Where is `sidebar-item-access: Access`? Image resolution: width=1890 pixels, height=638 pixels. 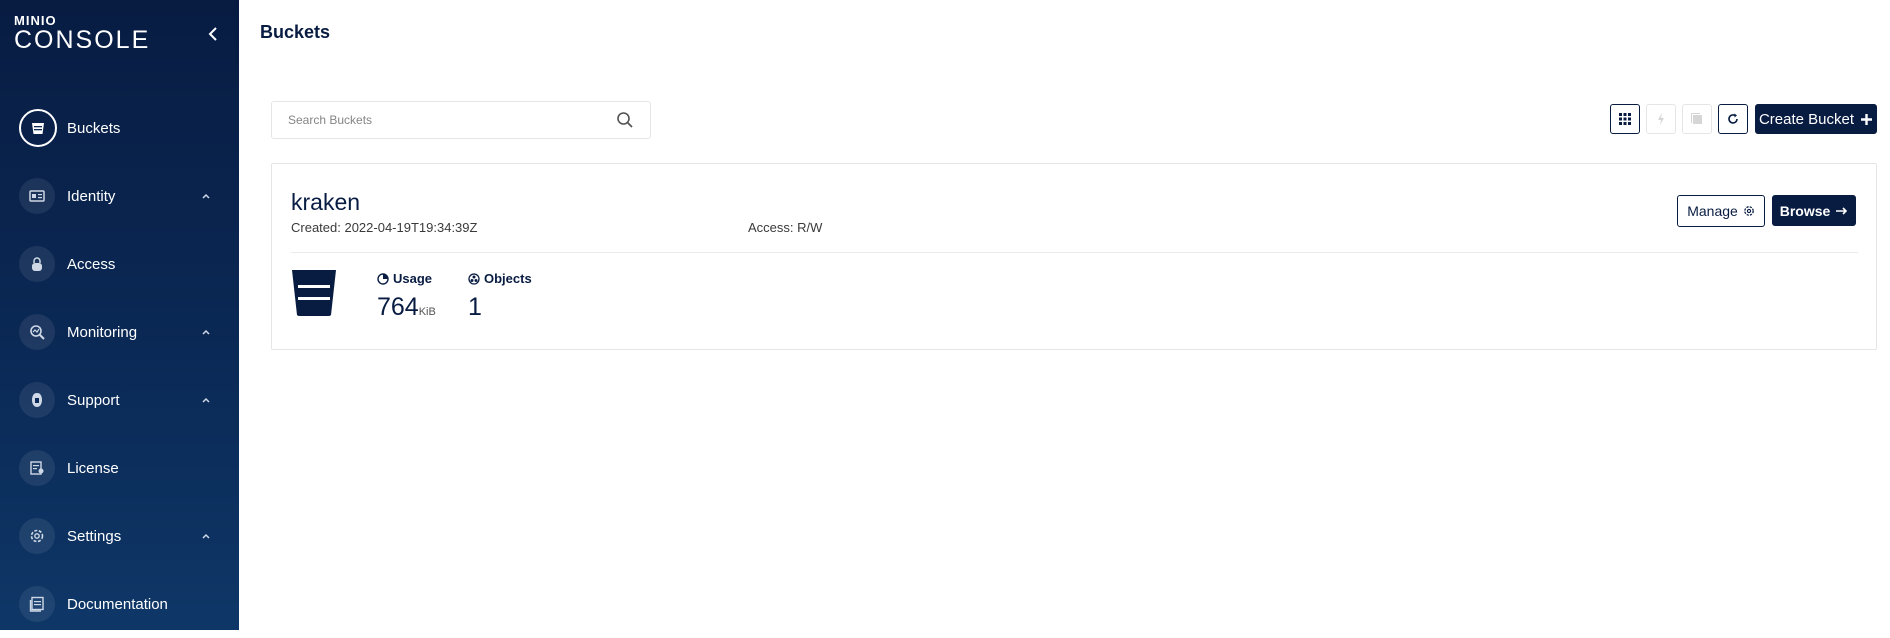 sidebar-item-access: Access is located at coordinates (119, 264).